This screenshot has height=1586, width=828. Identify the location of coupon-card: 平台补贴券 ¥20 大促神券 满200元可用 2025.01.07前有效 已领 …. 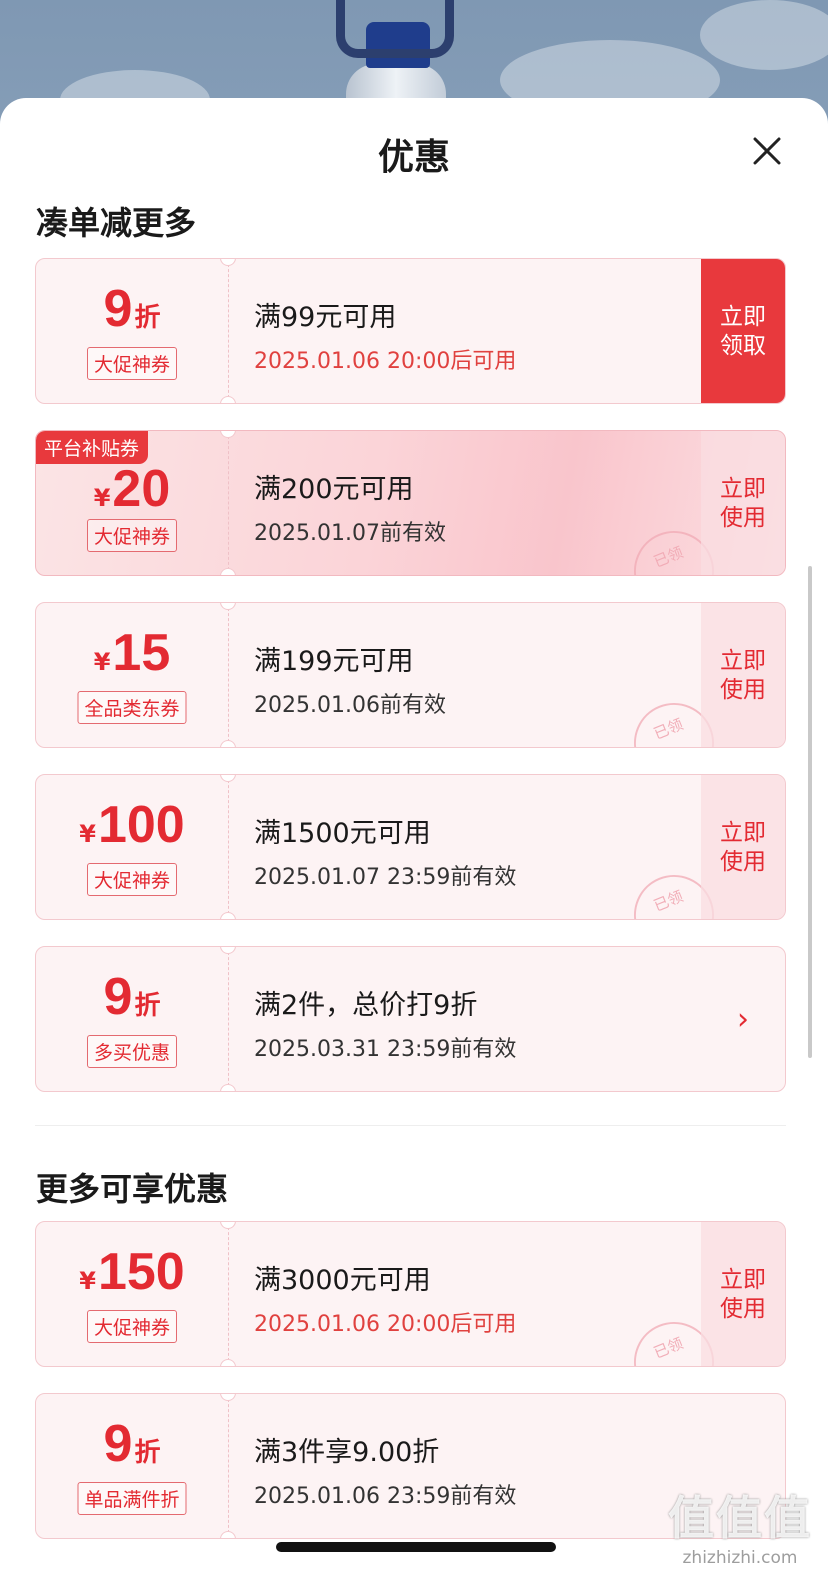
(410, 503).